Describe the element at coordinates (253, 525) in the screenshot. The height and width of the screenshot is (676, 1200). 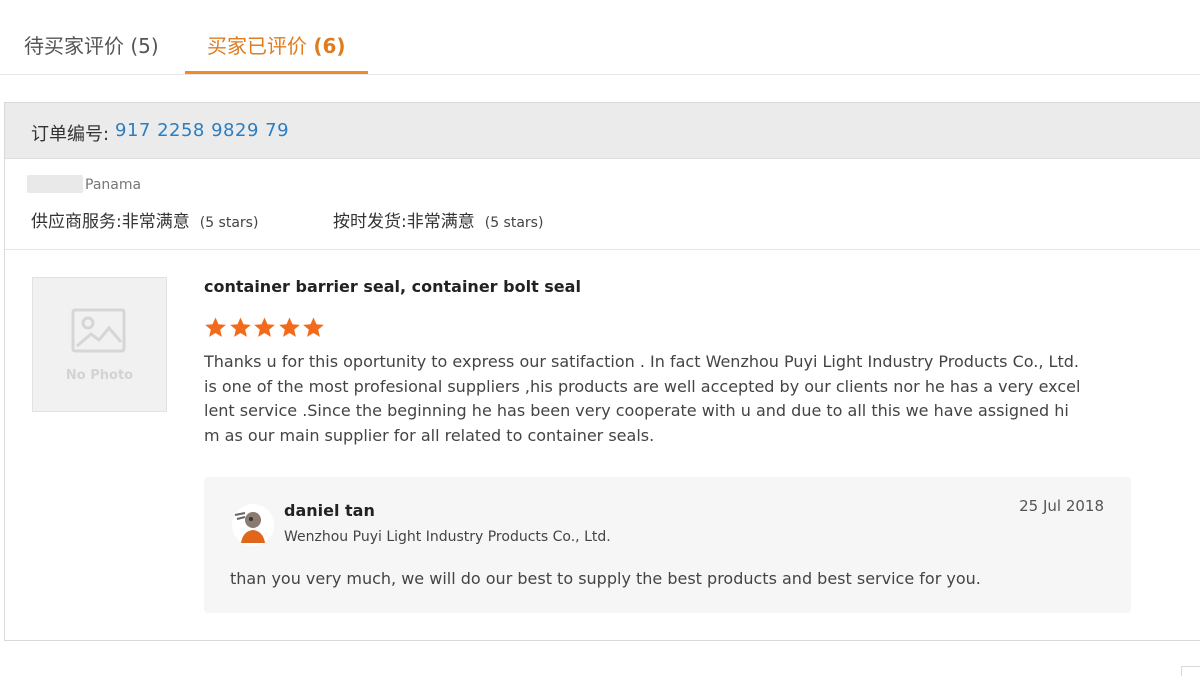
I see `supplier-avatar-icon` at that location.